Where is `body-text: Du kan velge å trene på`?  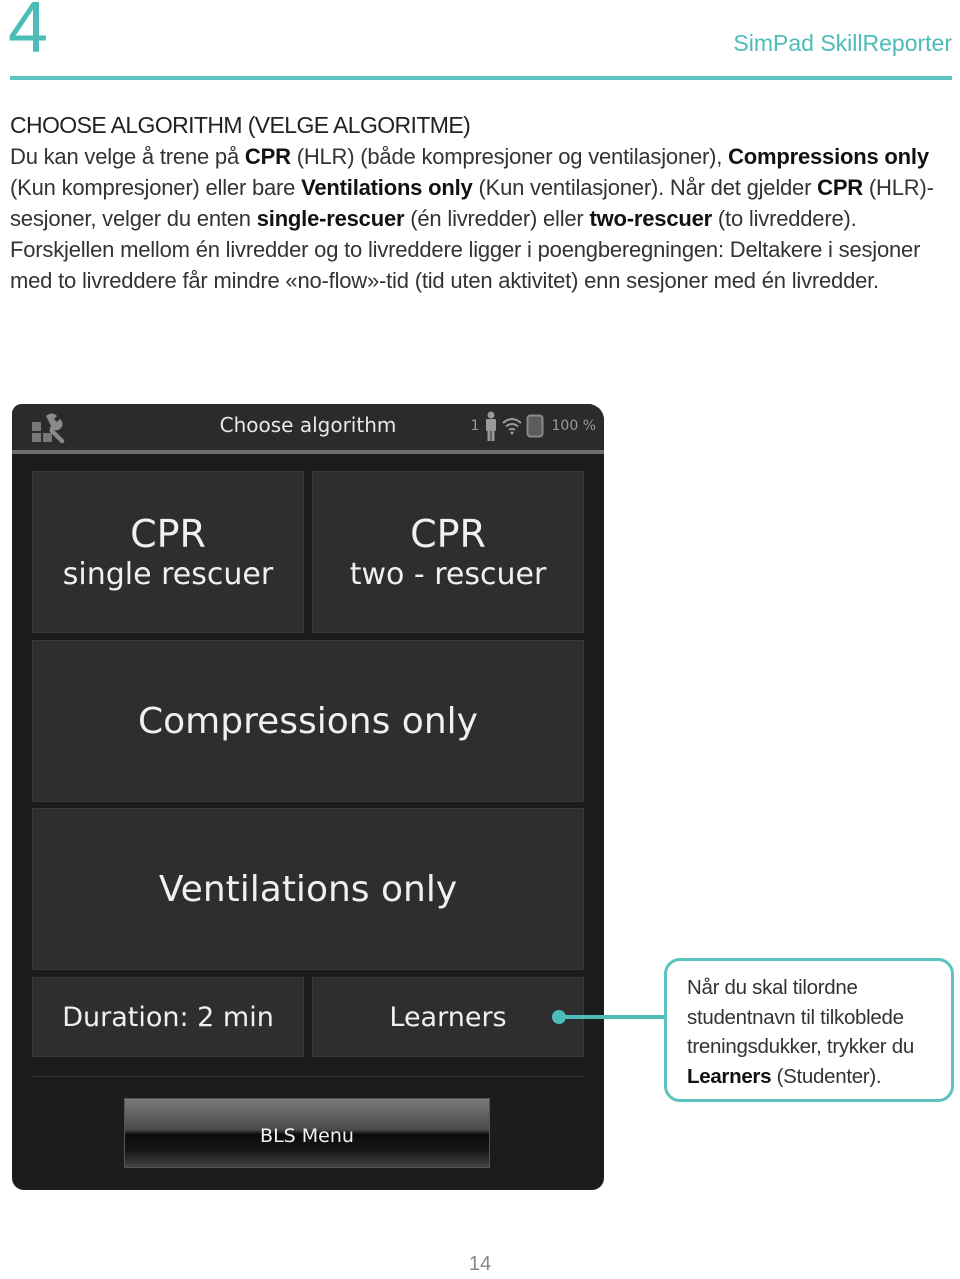 body-text: Du kan velge å trene på is located at coordinates (127, 156).